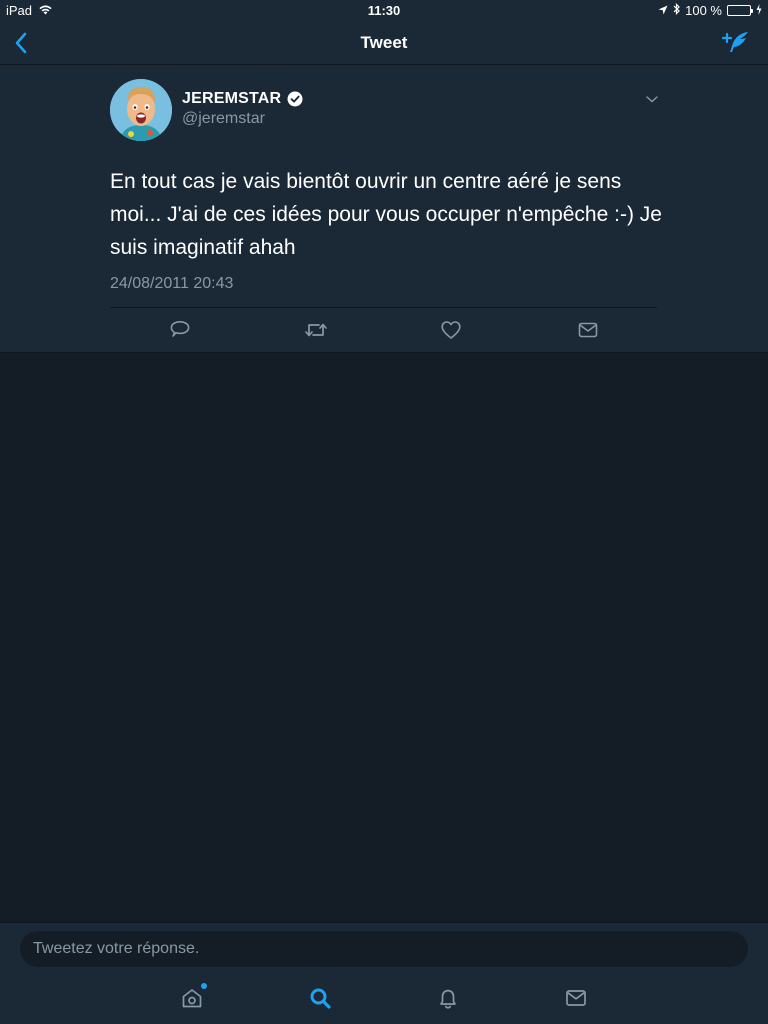  What do you see at coordinates (676, 10) in the screenshot?
I see `bluetooth-icon` at bounding box center [676, 10].